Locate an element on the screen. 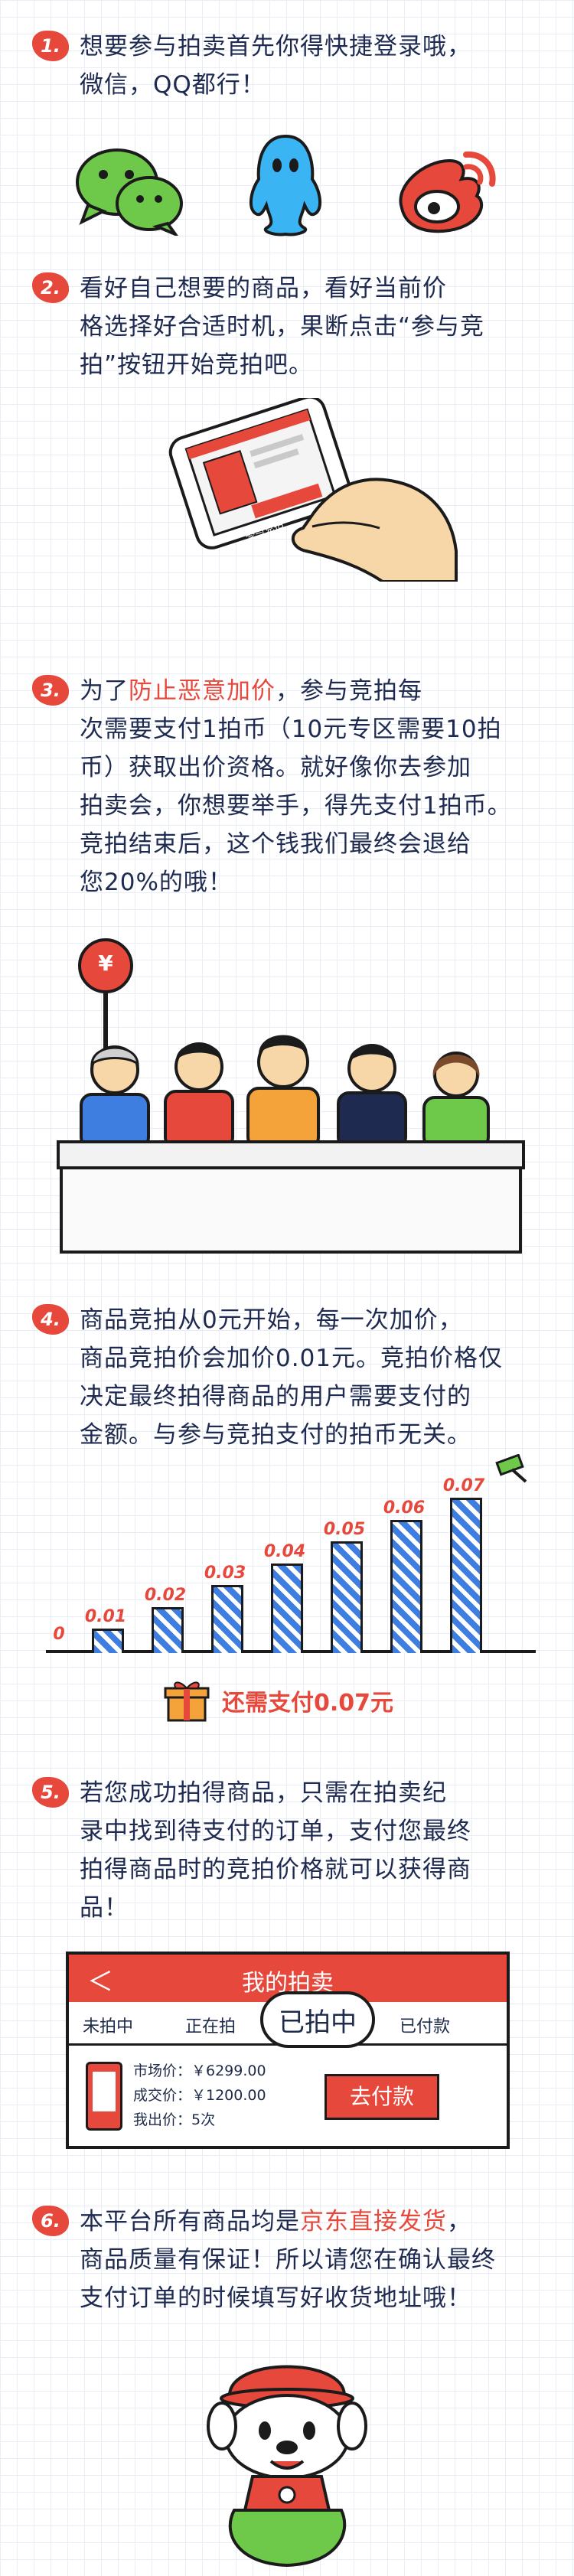 This screenshot has height=2576, width=574. bar-value-label: 0.05 is located at coordinates (344, 1529).